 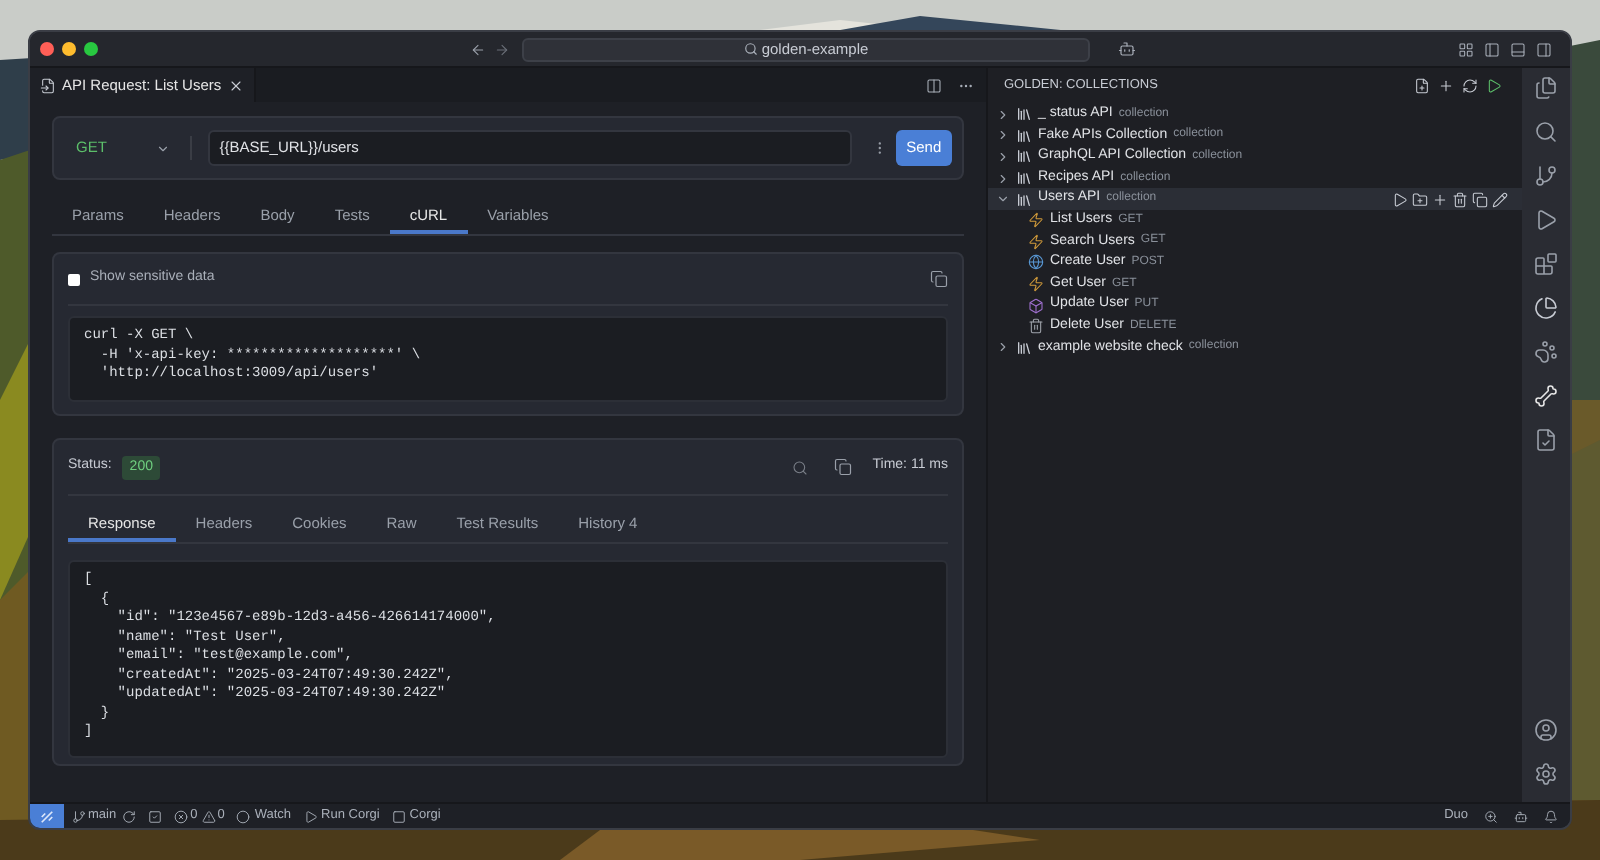 What do you see at coordinates (155, 816) in the screenshot?
I see `tasks-icon` at bounding box center [155, 816].